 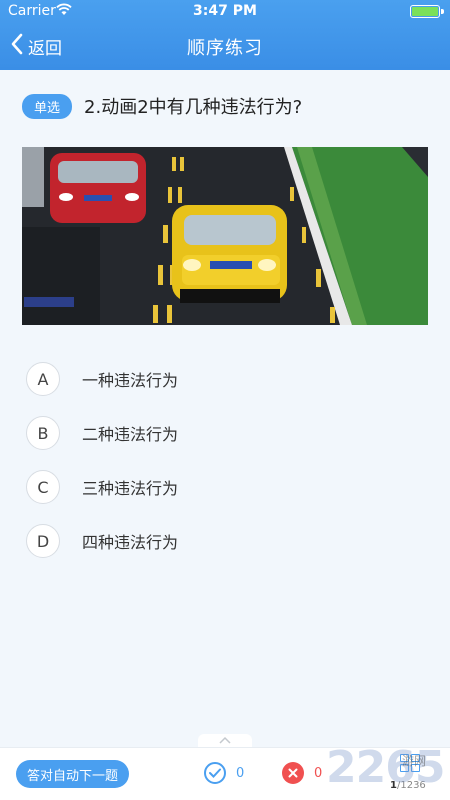 I want to click on chevron-up-icon, so click(x=225, y=741).